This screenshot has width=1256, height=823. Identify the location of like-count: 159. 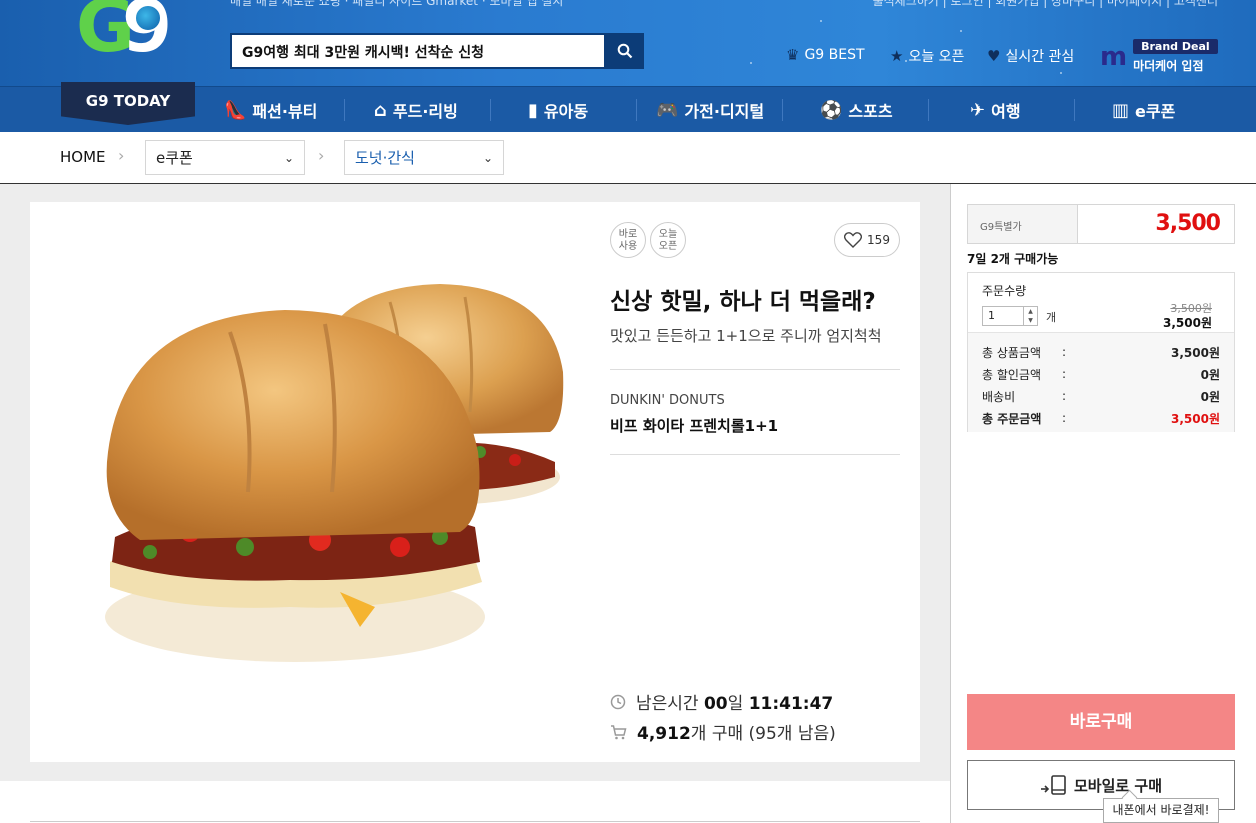
(878, 240).